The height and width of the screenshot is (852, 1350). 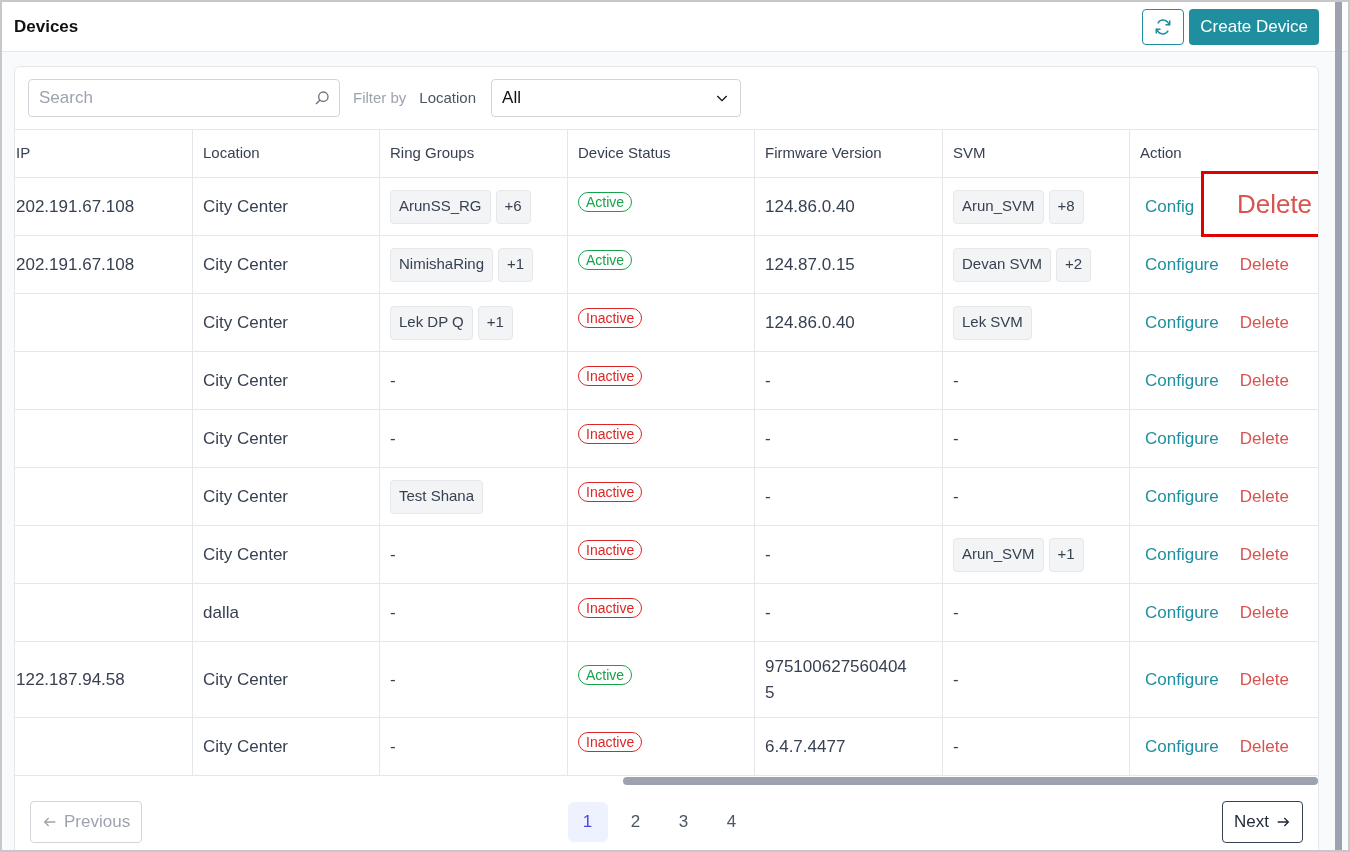 I want to click on column-header: IP, so click(x=23, y=153).